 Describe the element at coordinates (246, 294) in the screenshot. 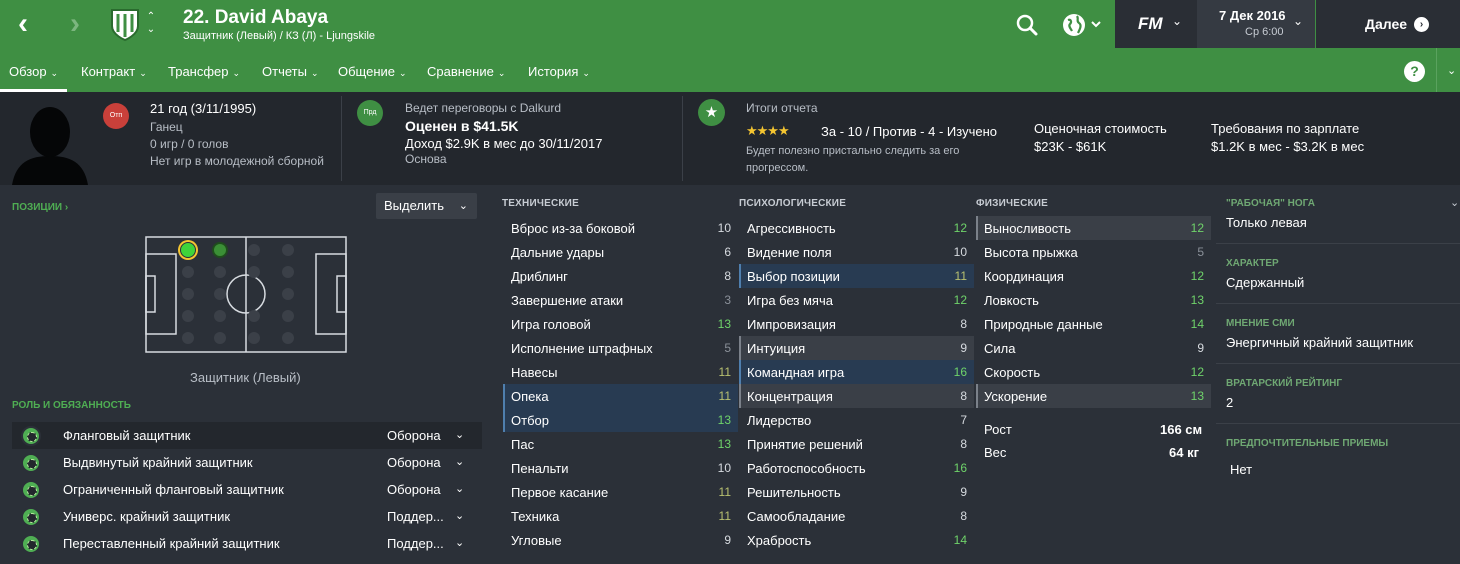

I see `position-pitch` at that location.